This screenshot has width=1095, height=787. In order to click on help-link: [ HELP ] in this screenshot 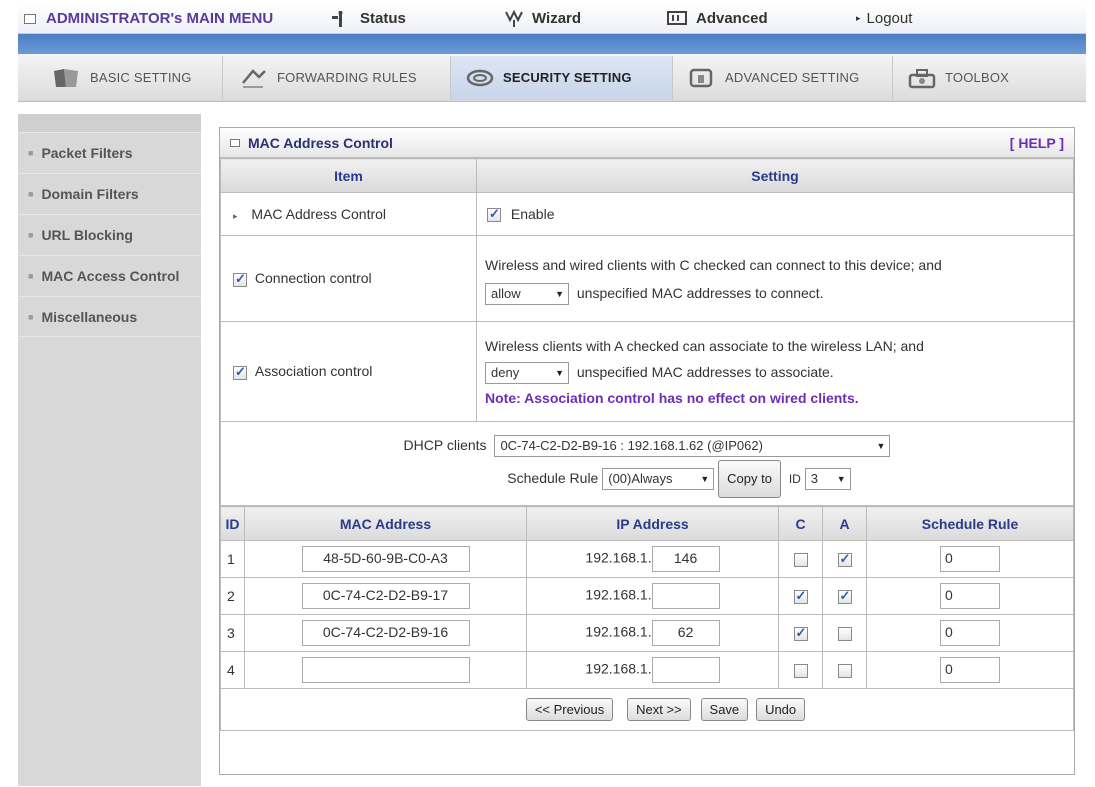, I will do `click(1037, 143)`.